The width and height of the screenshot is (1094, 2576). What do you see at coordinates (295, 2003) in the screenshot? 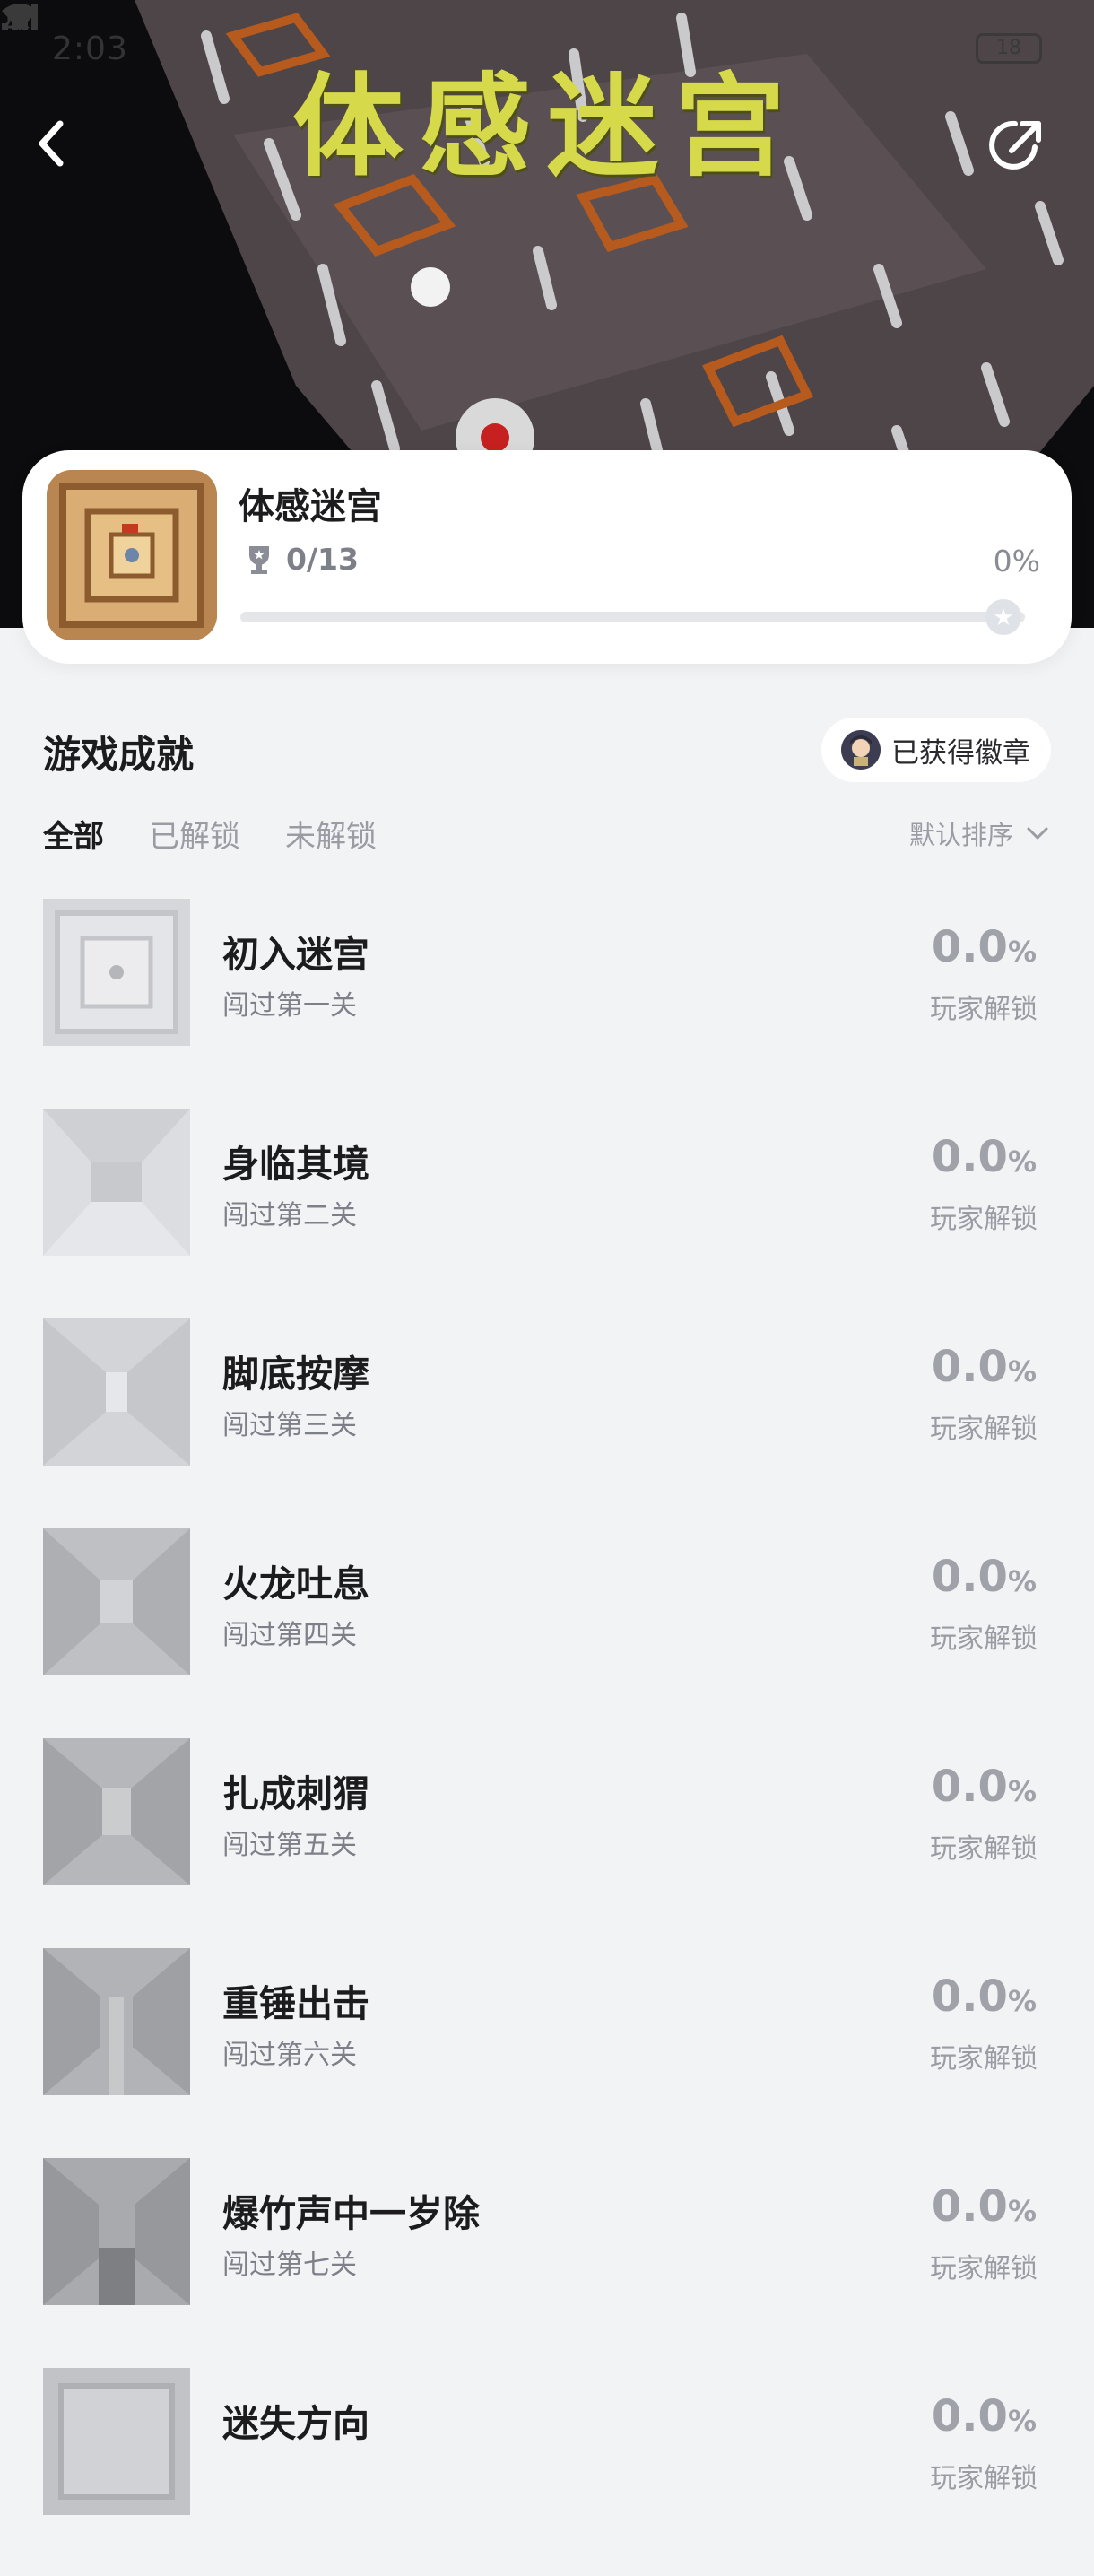
I see `achievement-name: 重锤出击` at bounding box center [295, 2003].